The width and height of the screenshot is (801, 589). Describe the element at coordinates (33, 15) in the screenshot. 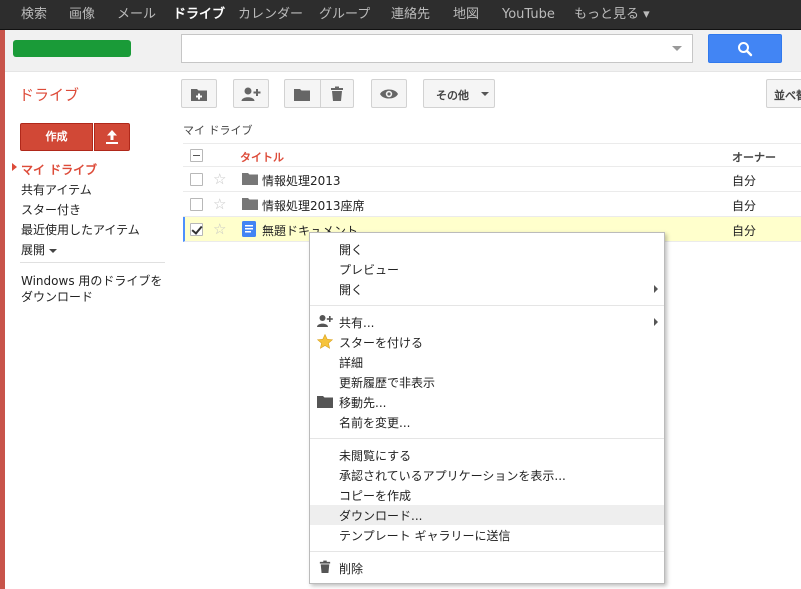

I see `nav-search: 検索` at that location.